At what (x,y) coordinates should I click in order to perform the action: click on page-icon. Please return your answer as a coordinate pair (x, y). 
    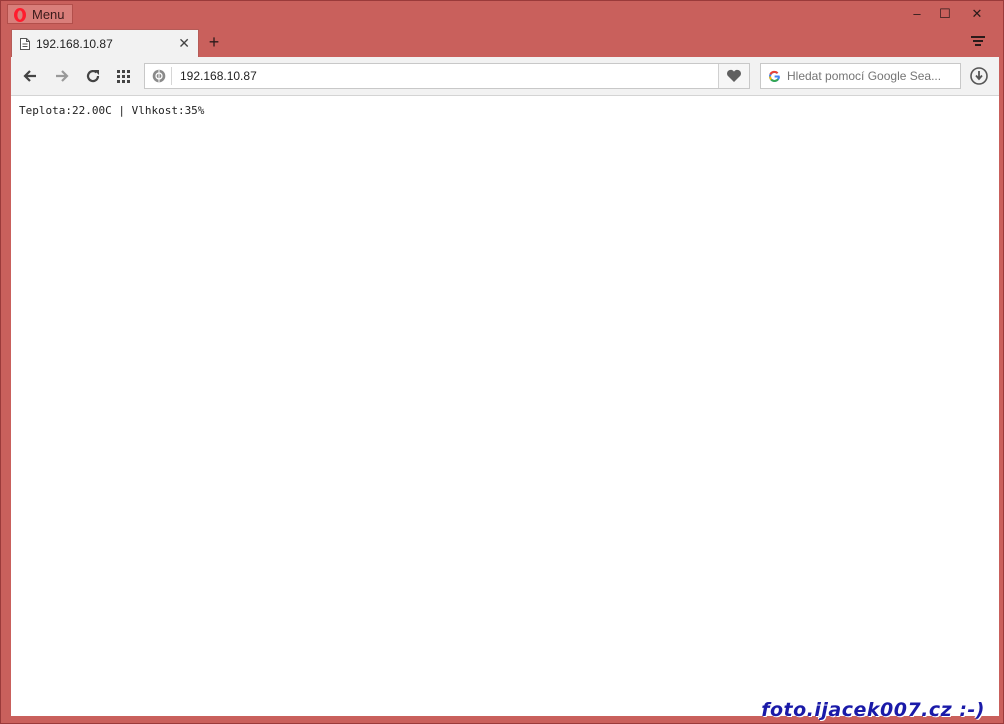
    Looking at the image, I should click on (25, 44).